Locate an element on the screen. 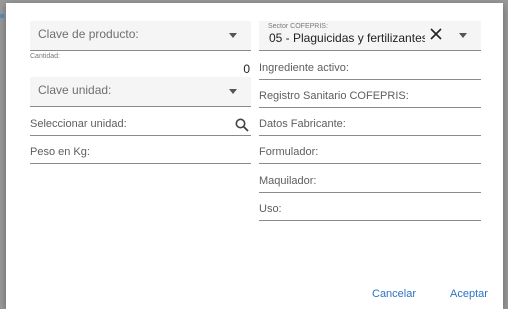  ingrediente-input: Ingrediente activo: is located at coordinates (370, 71).